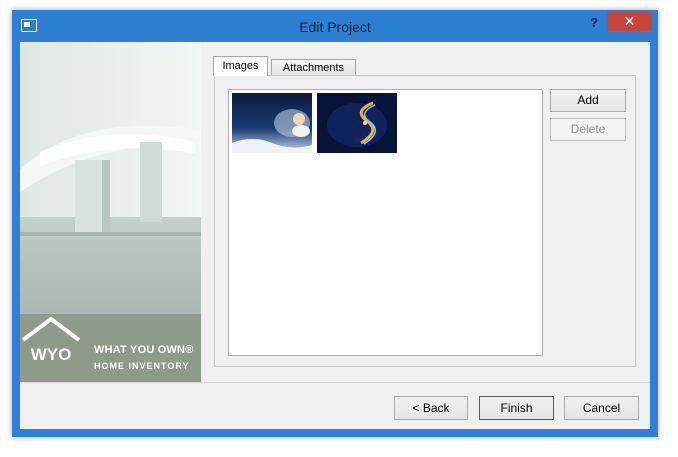  Describe the element at coordinates (516, 408) in the screenshot. I see `finish-button: Finish` at that location.